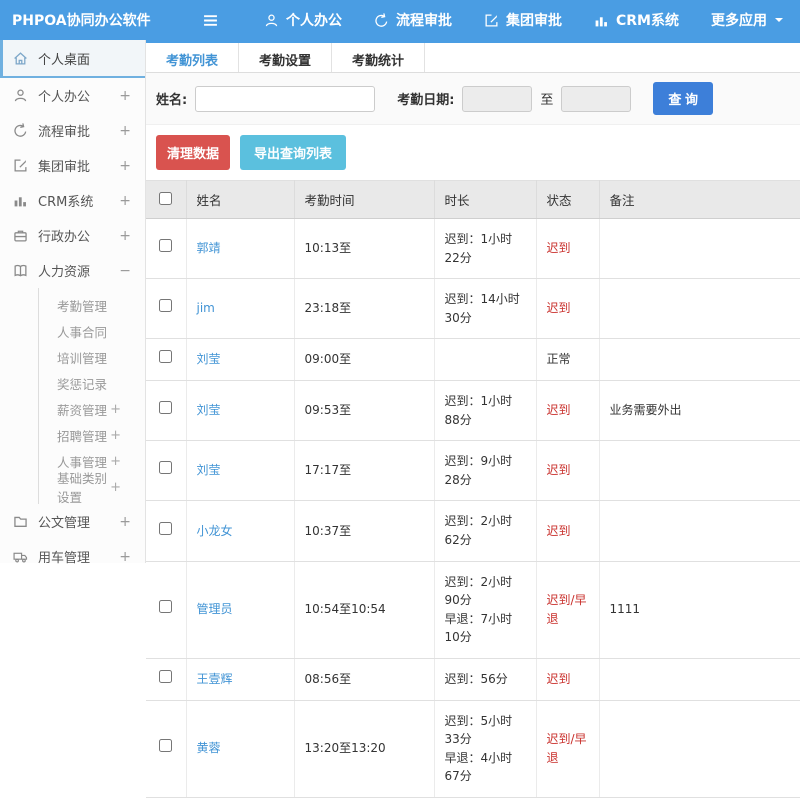  I want to click on topnav-personal-office: 个人办公, so click(303, 20).